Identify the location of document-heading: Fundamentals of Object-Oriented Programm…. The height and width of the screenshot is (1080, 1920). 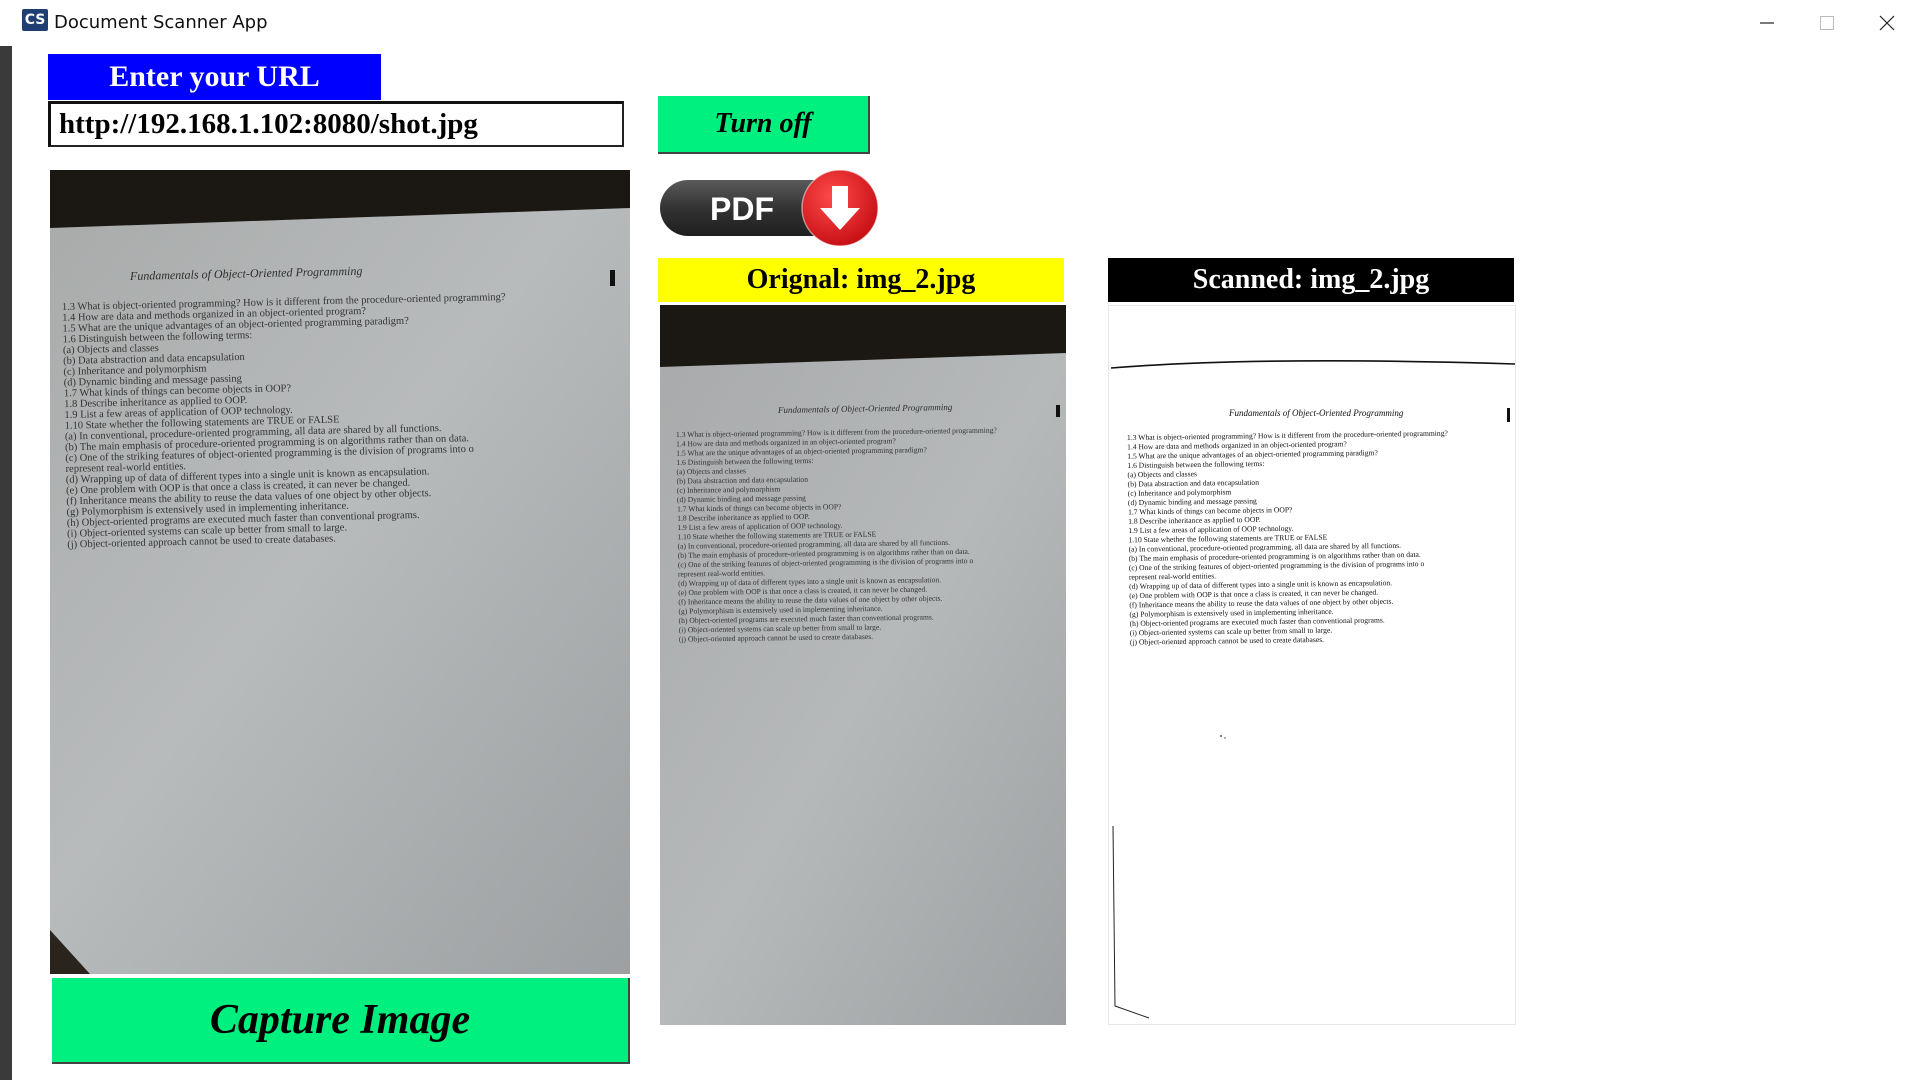
(1316, 413).